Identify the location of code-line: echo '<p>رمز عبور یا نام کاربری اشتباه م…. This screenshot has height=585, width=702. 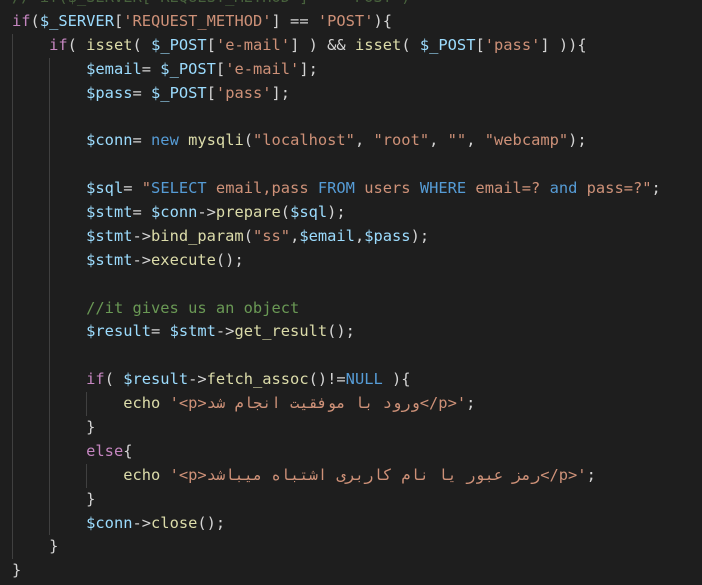
(351, 475).